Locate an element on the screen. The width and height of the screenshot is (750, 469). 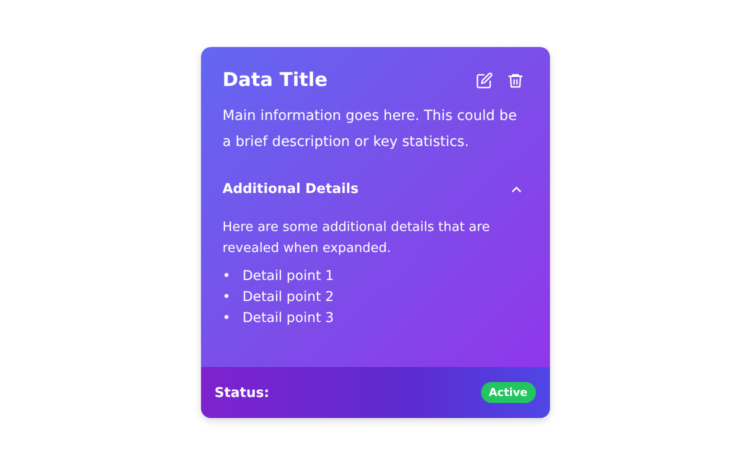
details-toggle: Additional Details is located at coordinates (375, 189).